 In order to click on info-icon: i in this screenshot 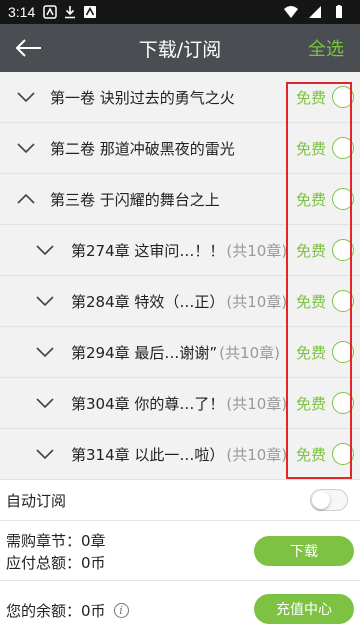, I will do `click(121, 610)`.